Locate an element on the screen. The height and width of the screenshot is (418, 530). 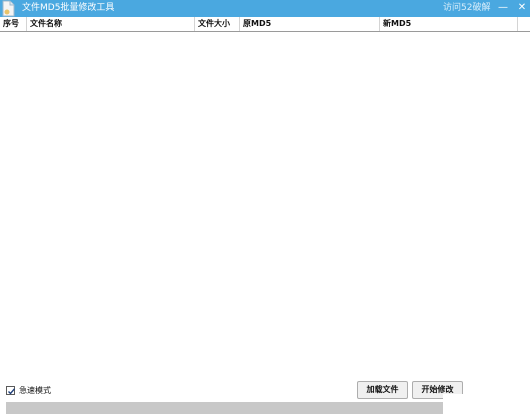
fast-mode-option: 急速模式 is located at coordinates (28, 390).